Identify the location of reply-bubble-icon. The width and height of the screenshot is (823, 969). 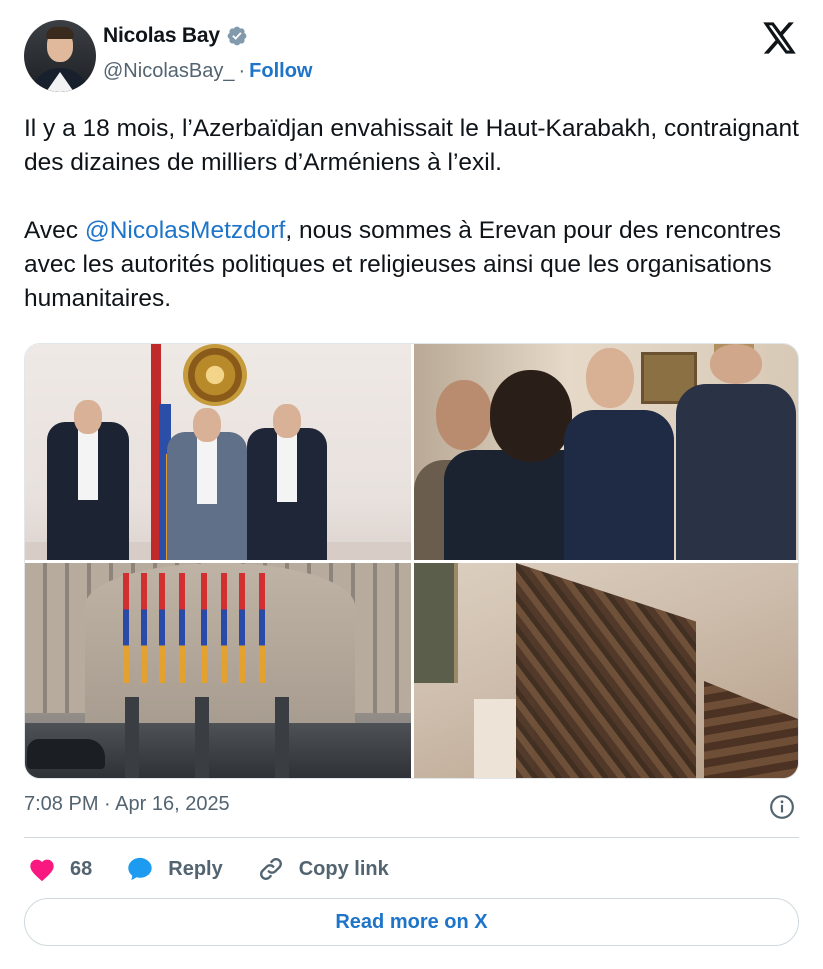
(140, 869).